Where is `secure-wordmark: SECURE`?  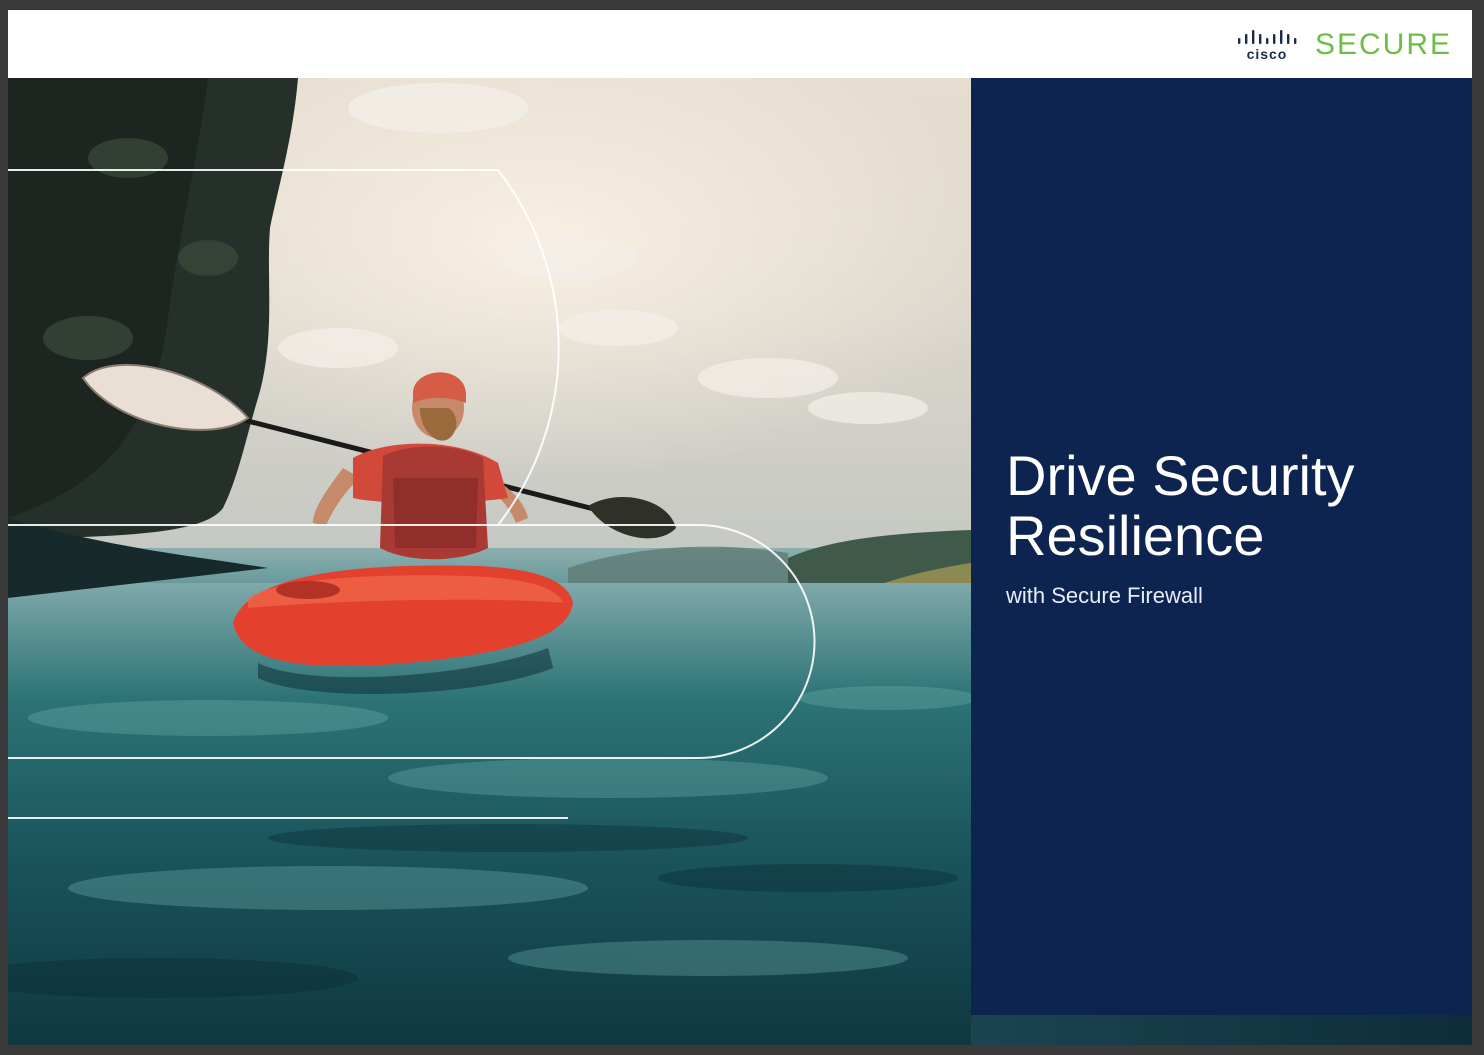
secure-wordmark: SECURE is located at coordinates (1383, 44).